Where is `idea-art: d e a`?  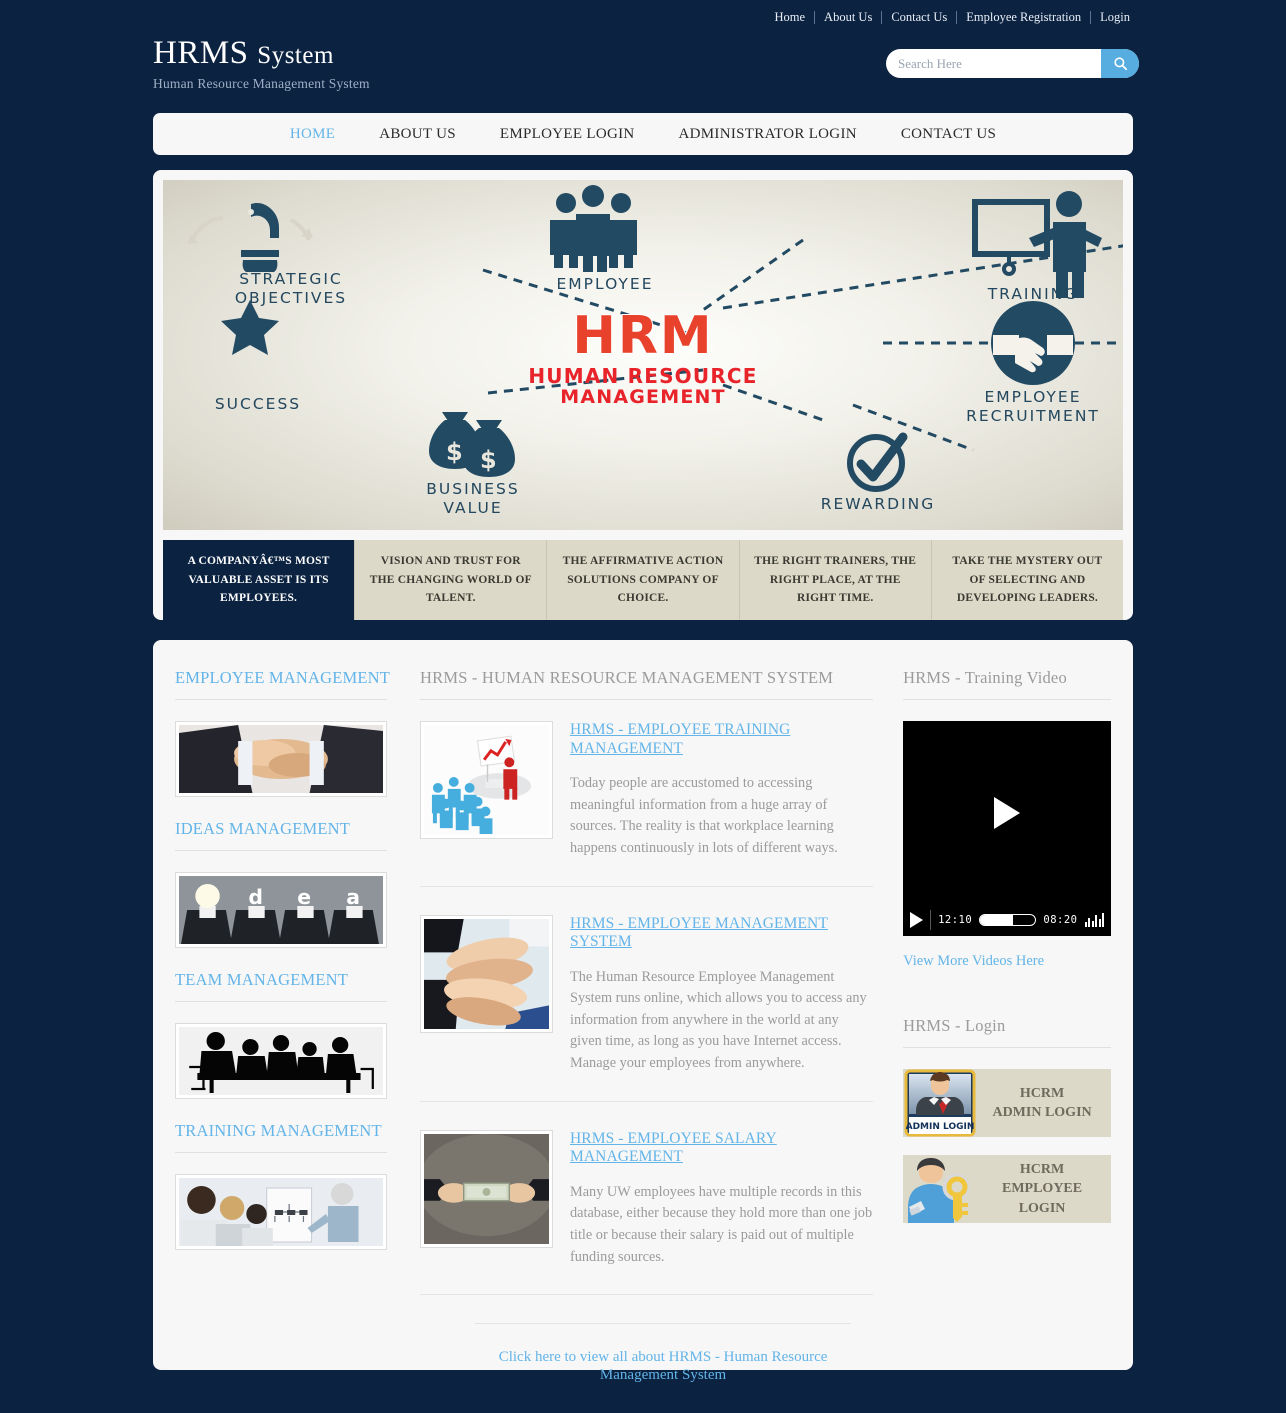 idea-art: d e a is located at coordinates (281, 910).